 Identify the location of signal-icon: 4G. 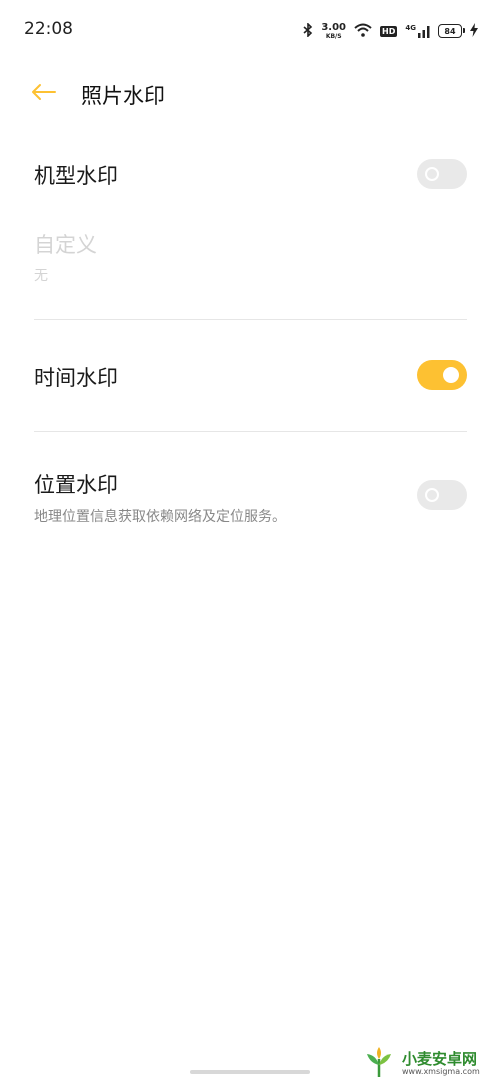
(417, 30).